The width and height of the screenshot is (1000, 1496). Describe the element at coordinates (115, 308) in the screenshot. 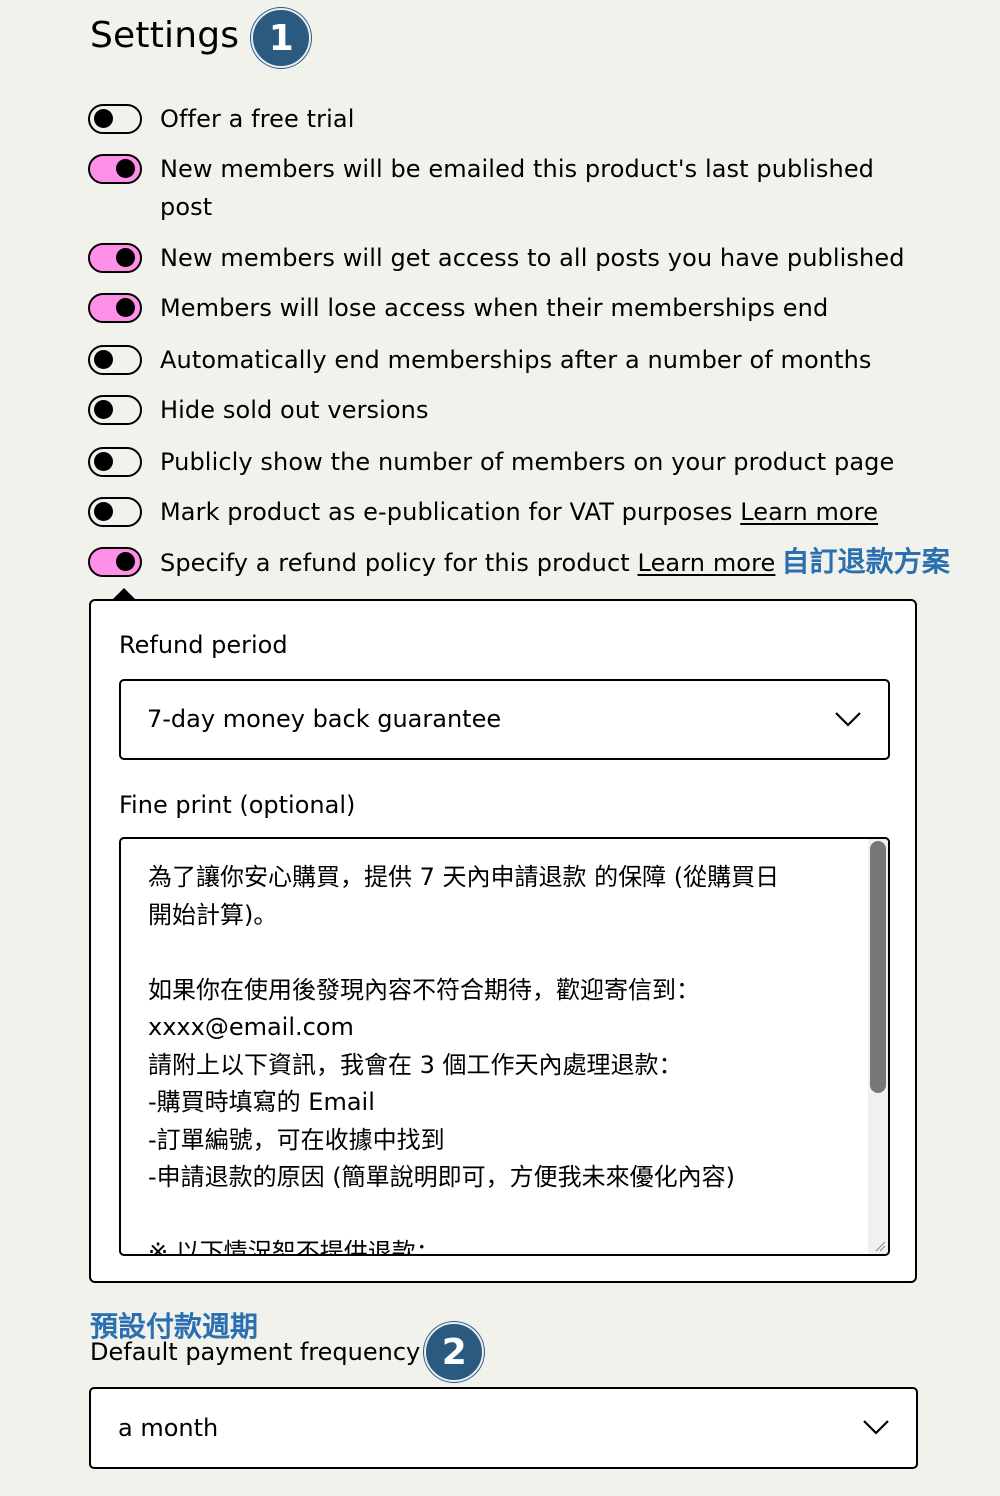

I see `lose-access-switch` at that location.